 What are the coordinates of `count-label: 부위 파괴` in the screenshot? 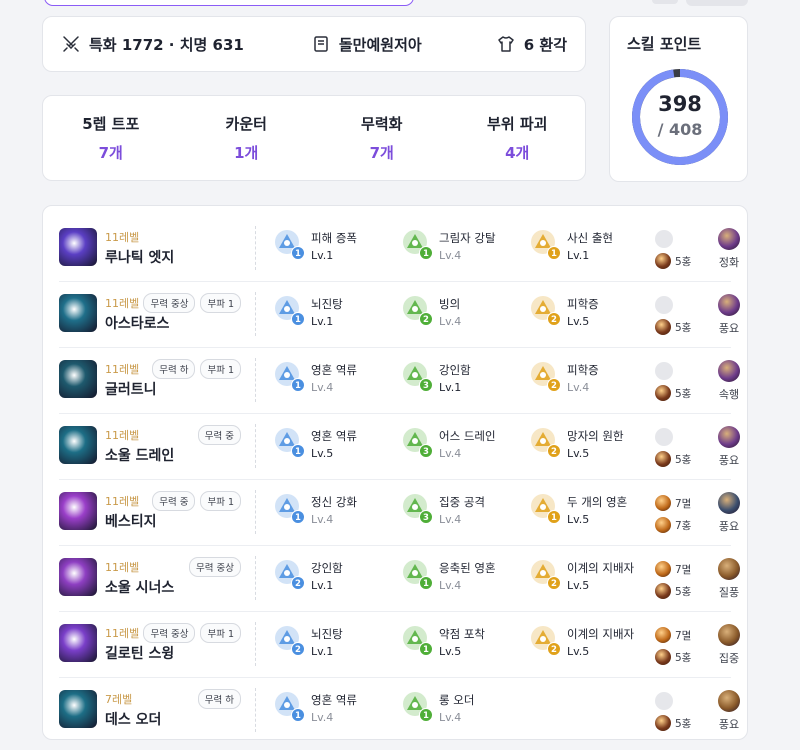 It's located at (517, 124).